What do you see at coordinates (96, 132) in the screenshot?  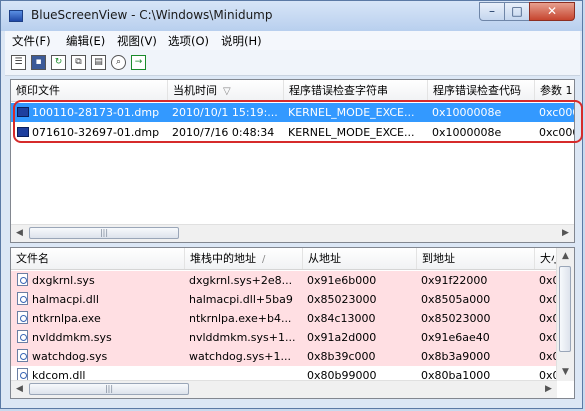 I see `dump-file-name: 071610-32697-01.dmp` at bounding box center [96, 132].